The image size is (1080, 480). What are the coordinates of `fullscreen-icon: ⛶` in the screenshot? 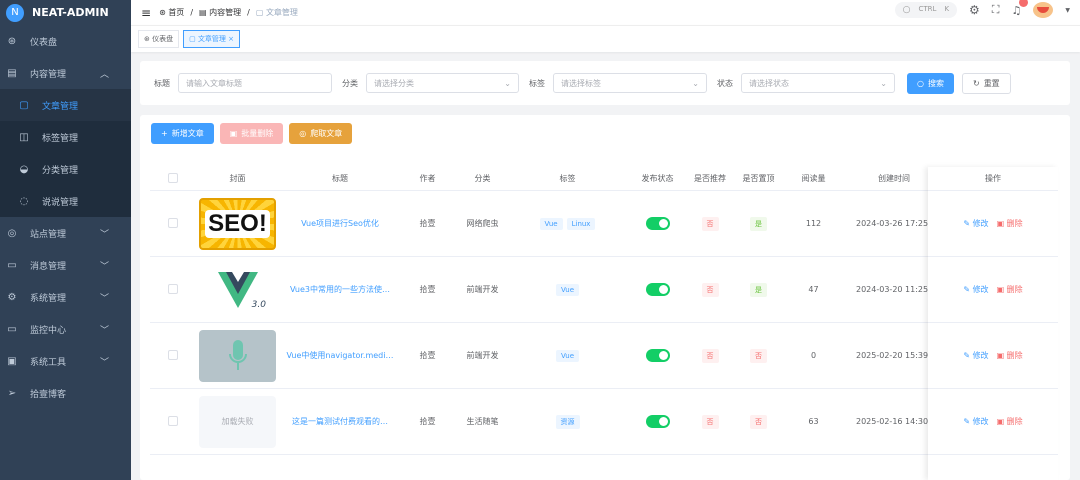 It's located at (996, 10).